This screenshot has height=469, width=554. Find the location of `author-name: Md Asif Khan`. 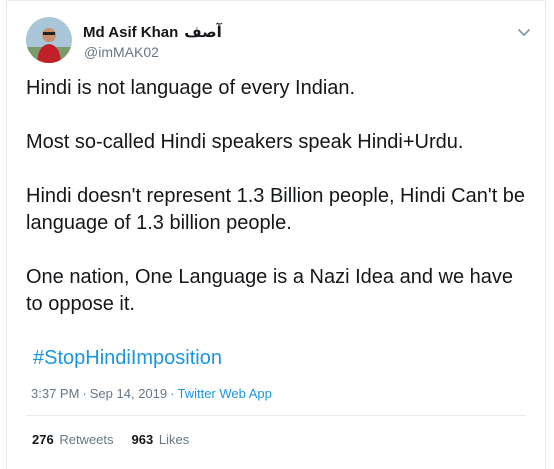

author-name: Md Asif Khan is located at coordinates (130, 32).